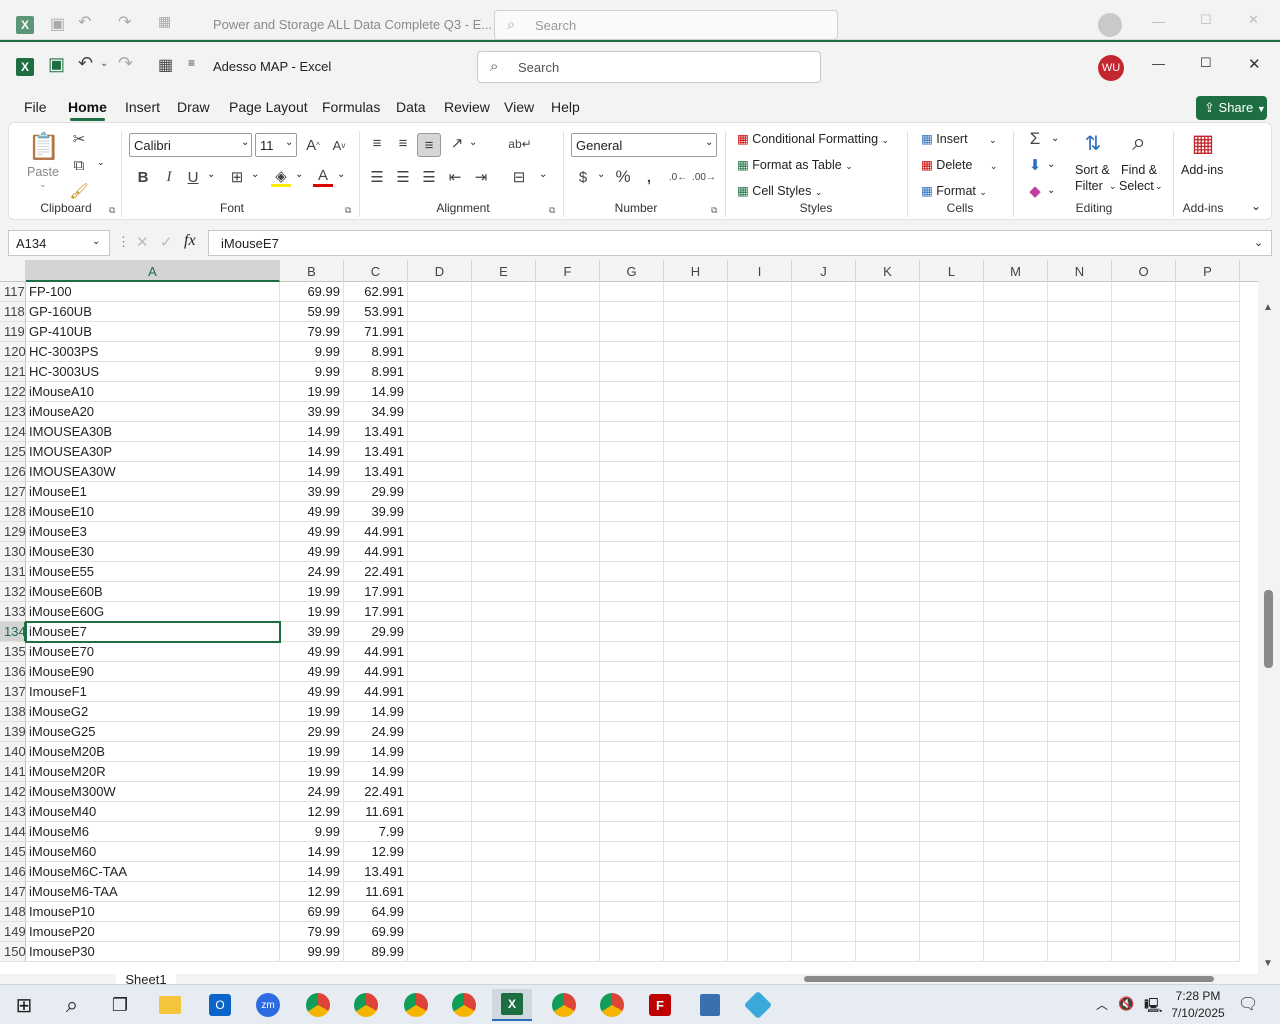 Image resolution: width=1280 pixels, height=1024 pixels. Describe the element at coordinates (376, 332) in the screenshot. I see `cell-c119: 71.991` at that location.